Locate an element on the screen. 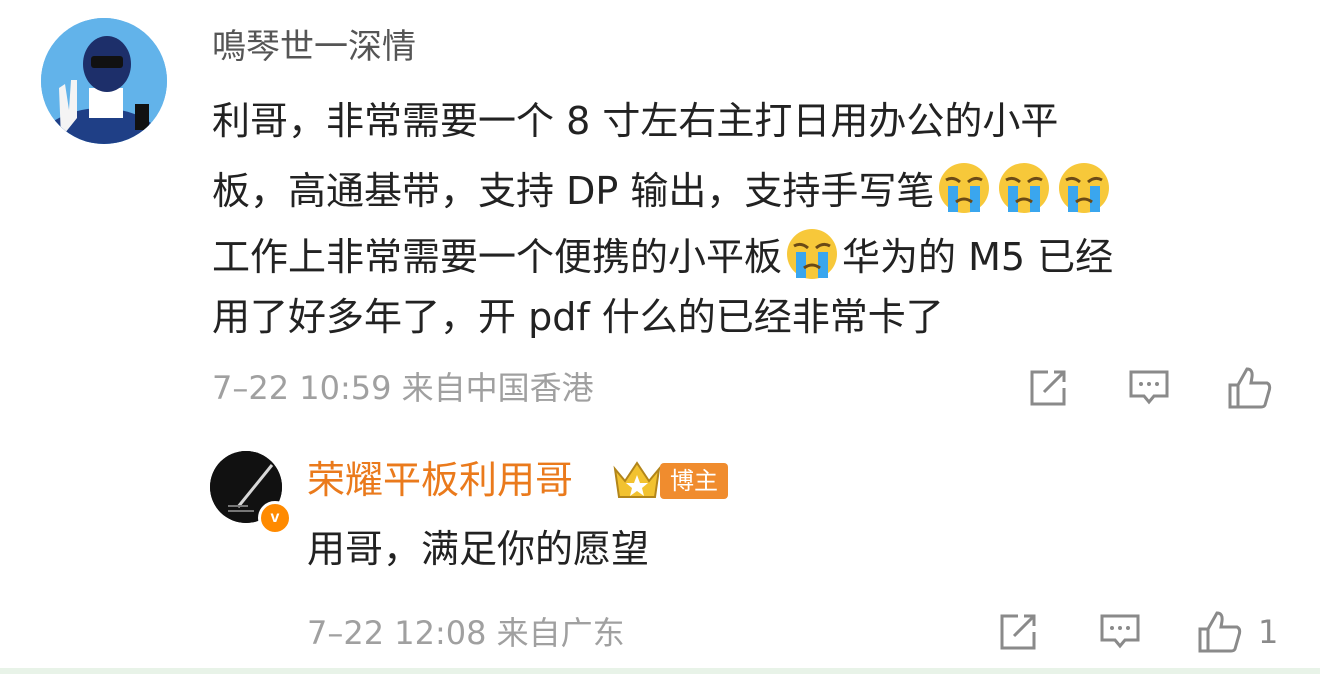 This screenshot has height=674, width=1320. verified-badge: v is located at coordinates (275, 518).